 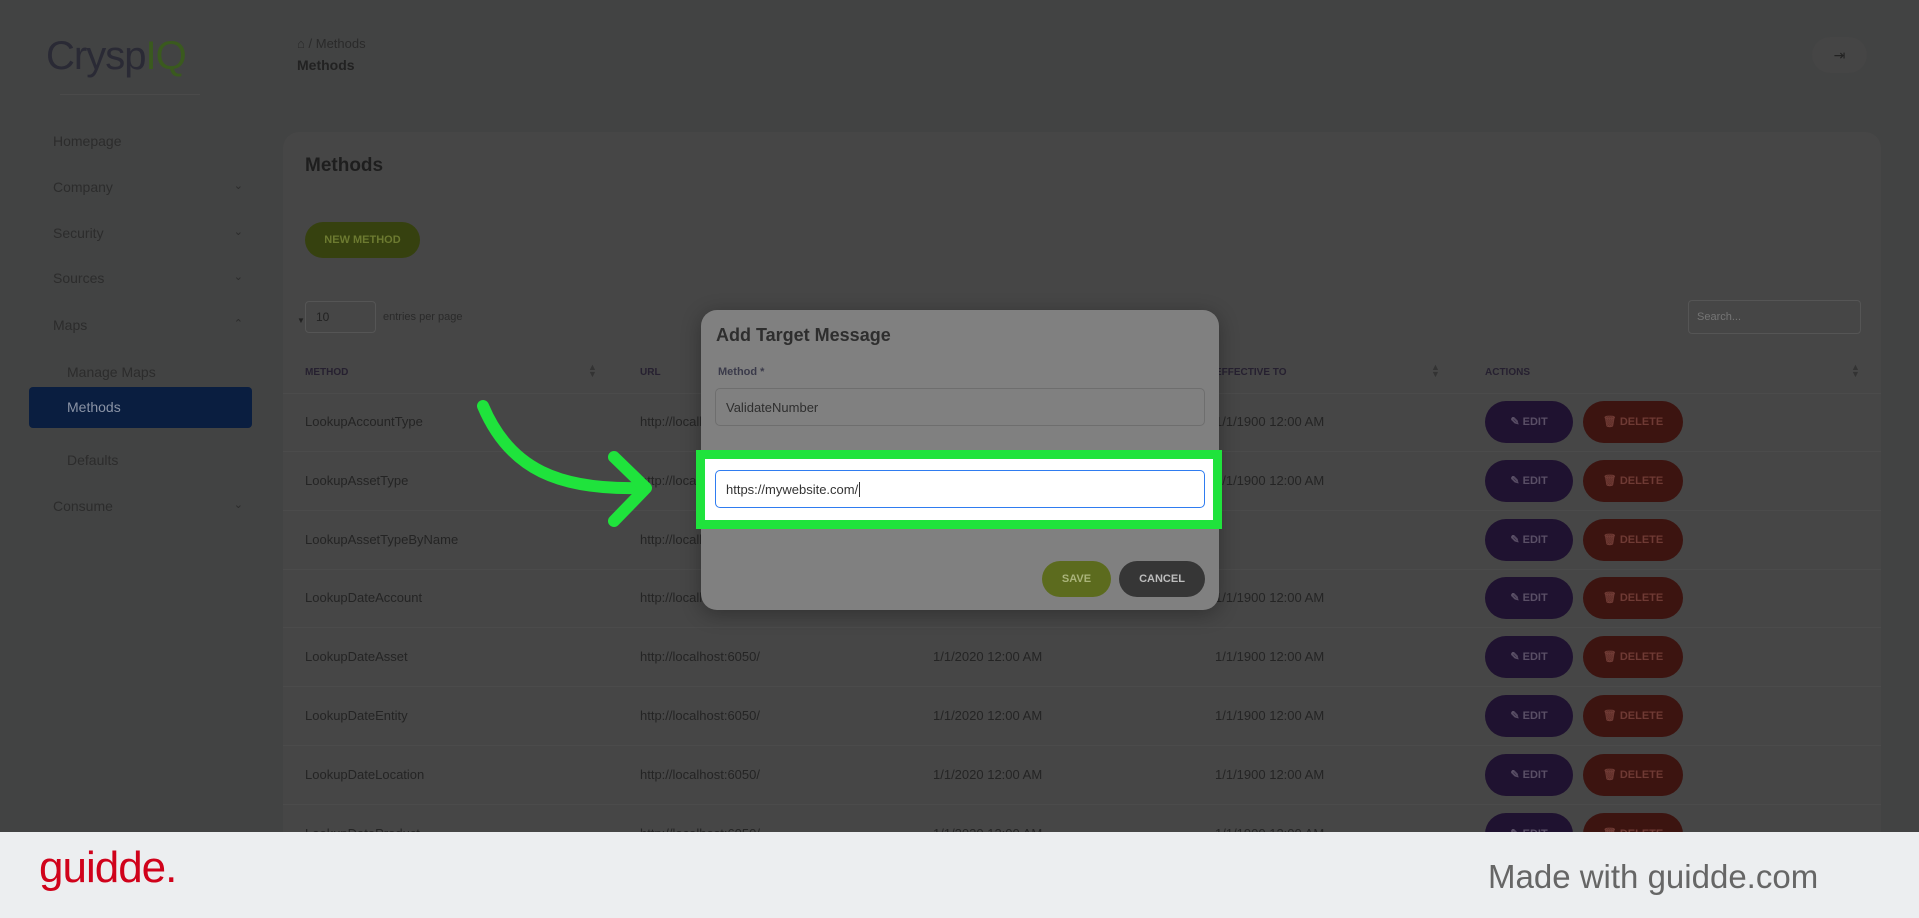 I want to click on guidde-logo: guidde., so click(x=108, y=867).